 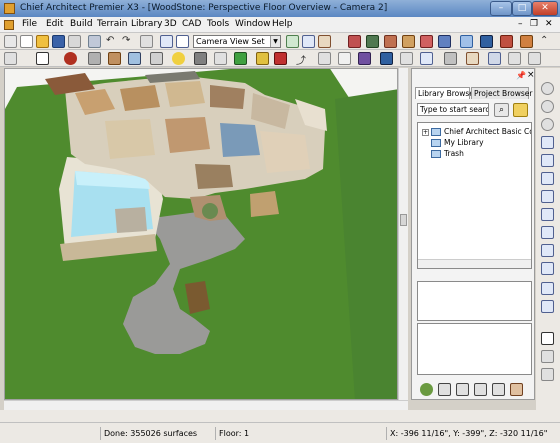 What do you see at coordinates (403, 220) in the screenshot?
I see `scroll-thumb` at bounding box center [403, 220].